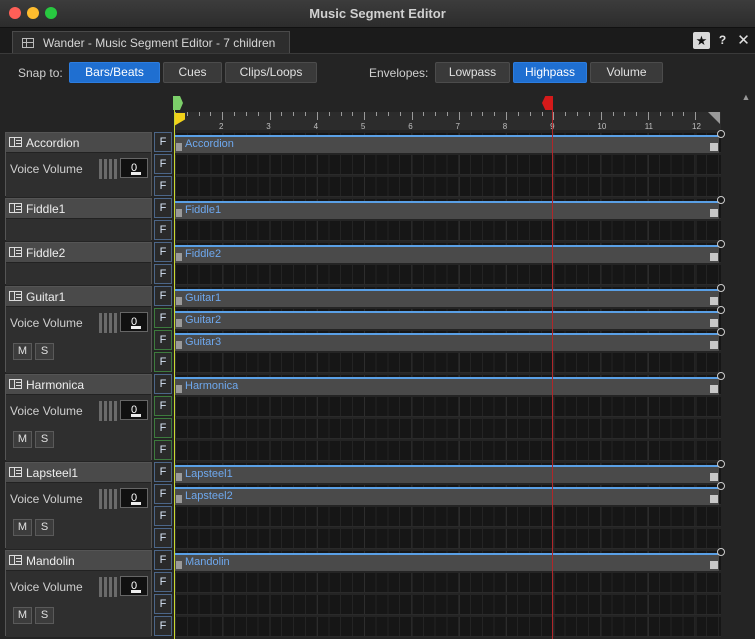  I want to click on track-header: Accordion Voice Volume 0, so click(78, 164).